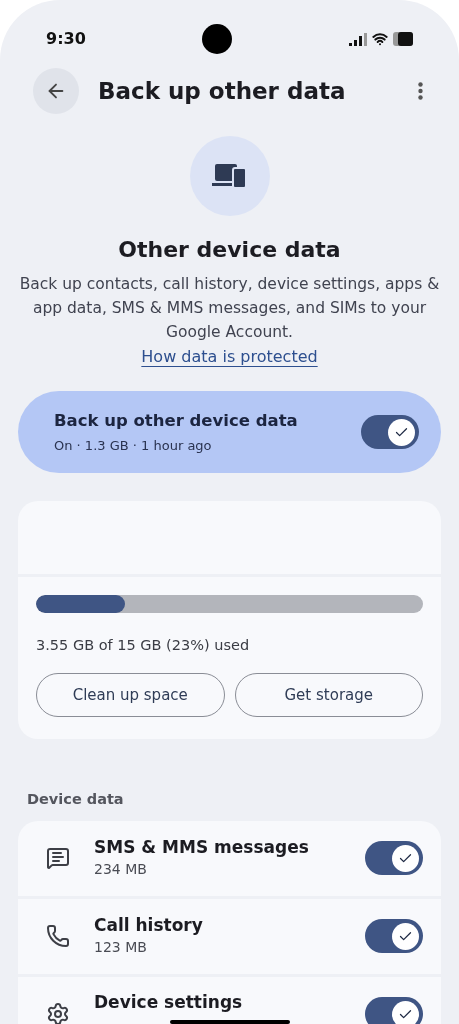 This screenshot has height=1024, width=459. I want to click on setting-row: Device settings, so click(229, 1000).